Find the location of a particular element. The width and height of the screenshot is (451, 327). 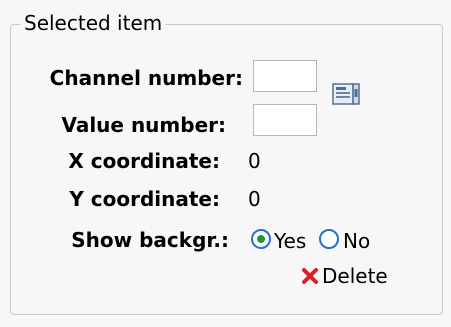

background-yes-label: Yes is located at coordinates (290, 241).